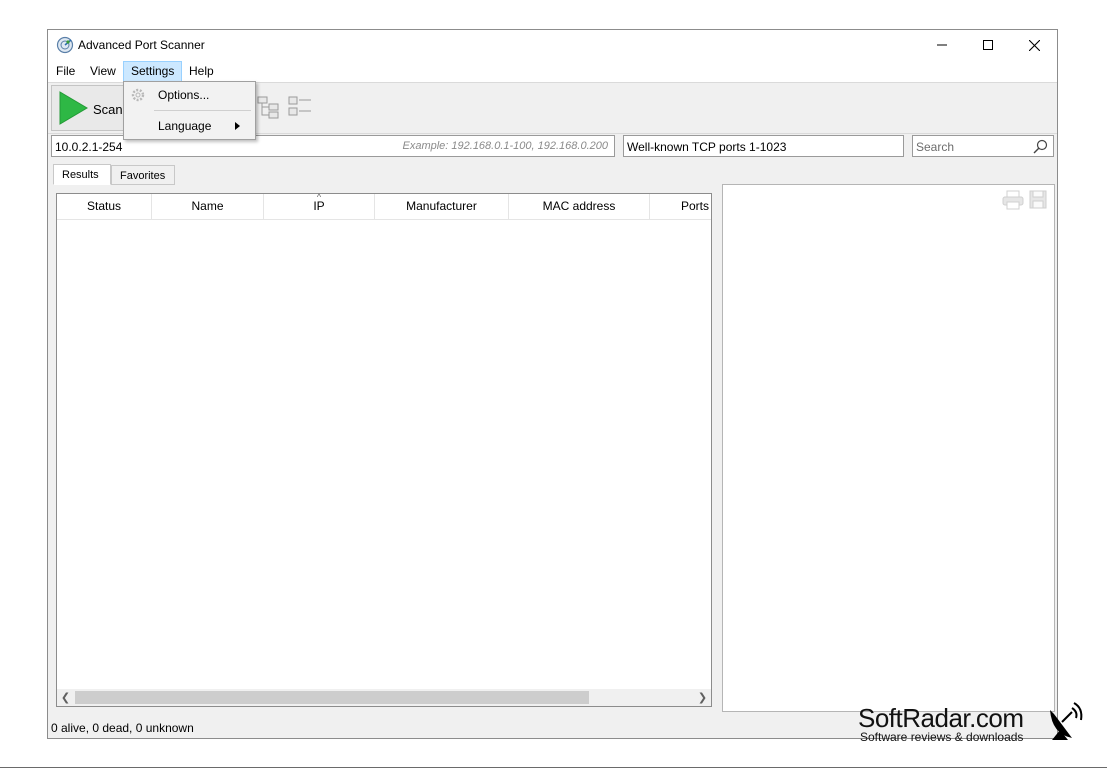 The width and height of the screenshot is (1107, 769). What do you see at coordinates (1066, 721) in the screenshot?
I see `satellite-dish-icon` at bounding box center [1066, 721].